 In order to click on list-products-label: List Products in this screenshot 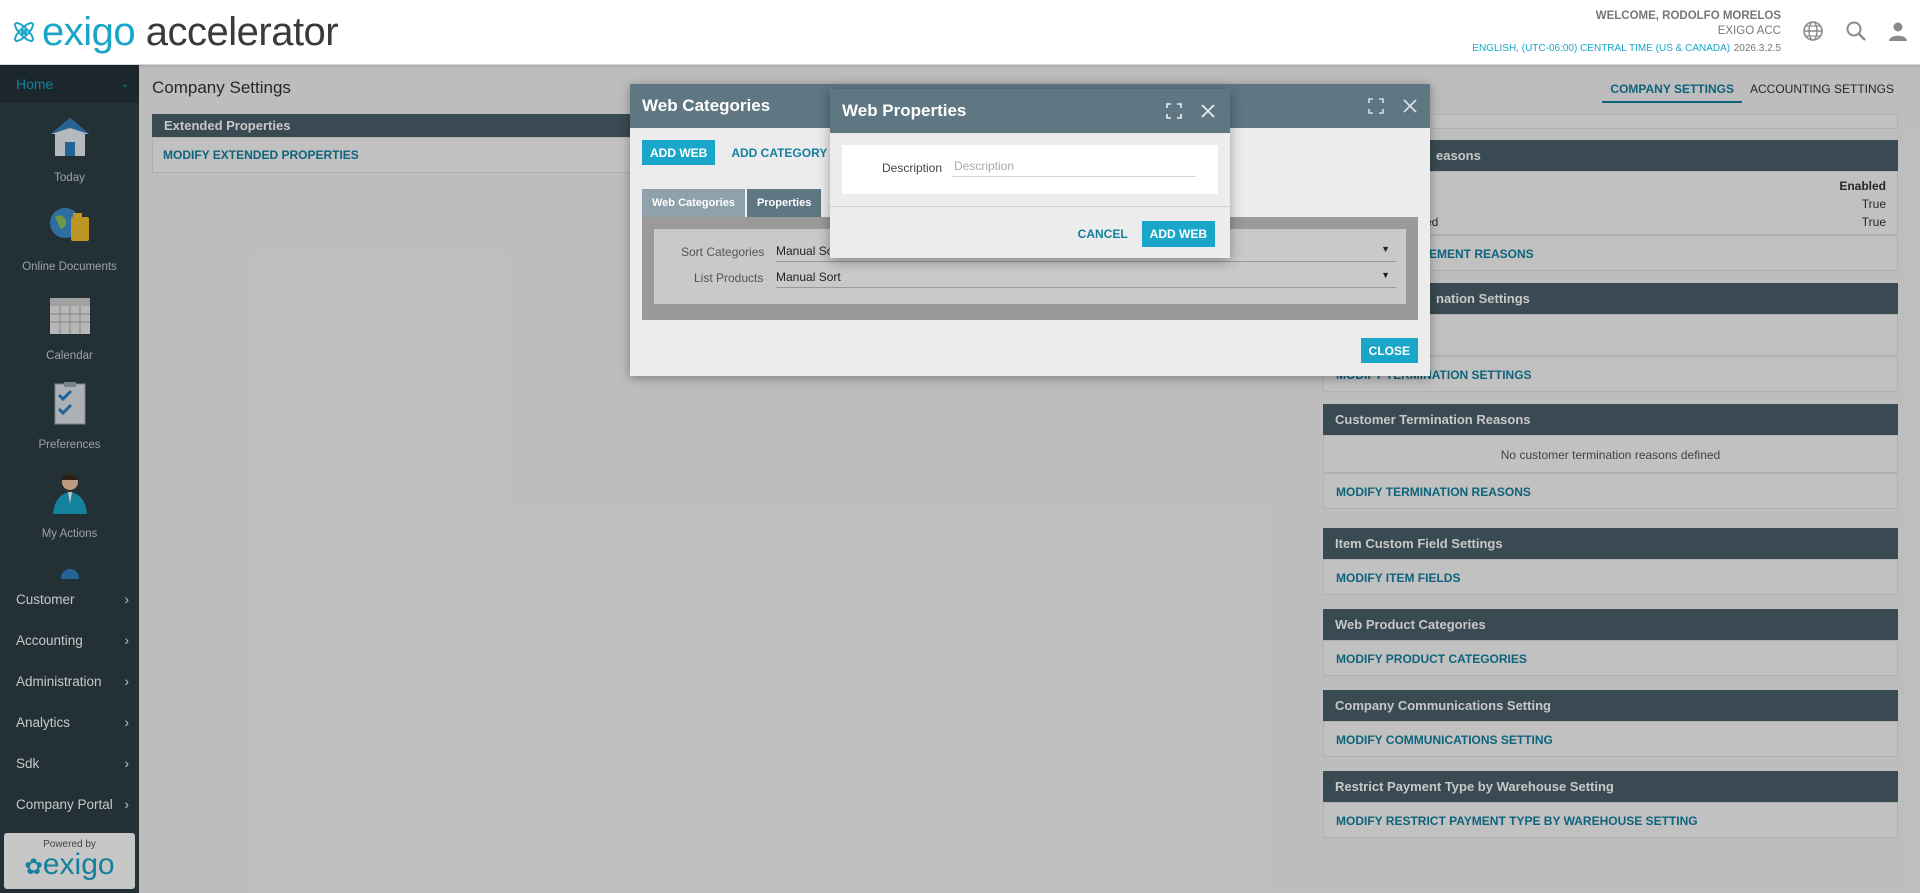, I will do `click(729, 278)`.